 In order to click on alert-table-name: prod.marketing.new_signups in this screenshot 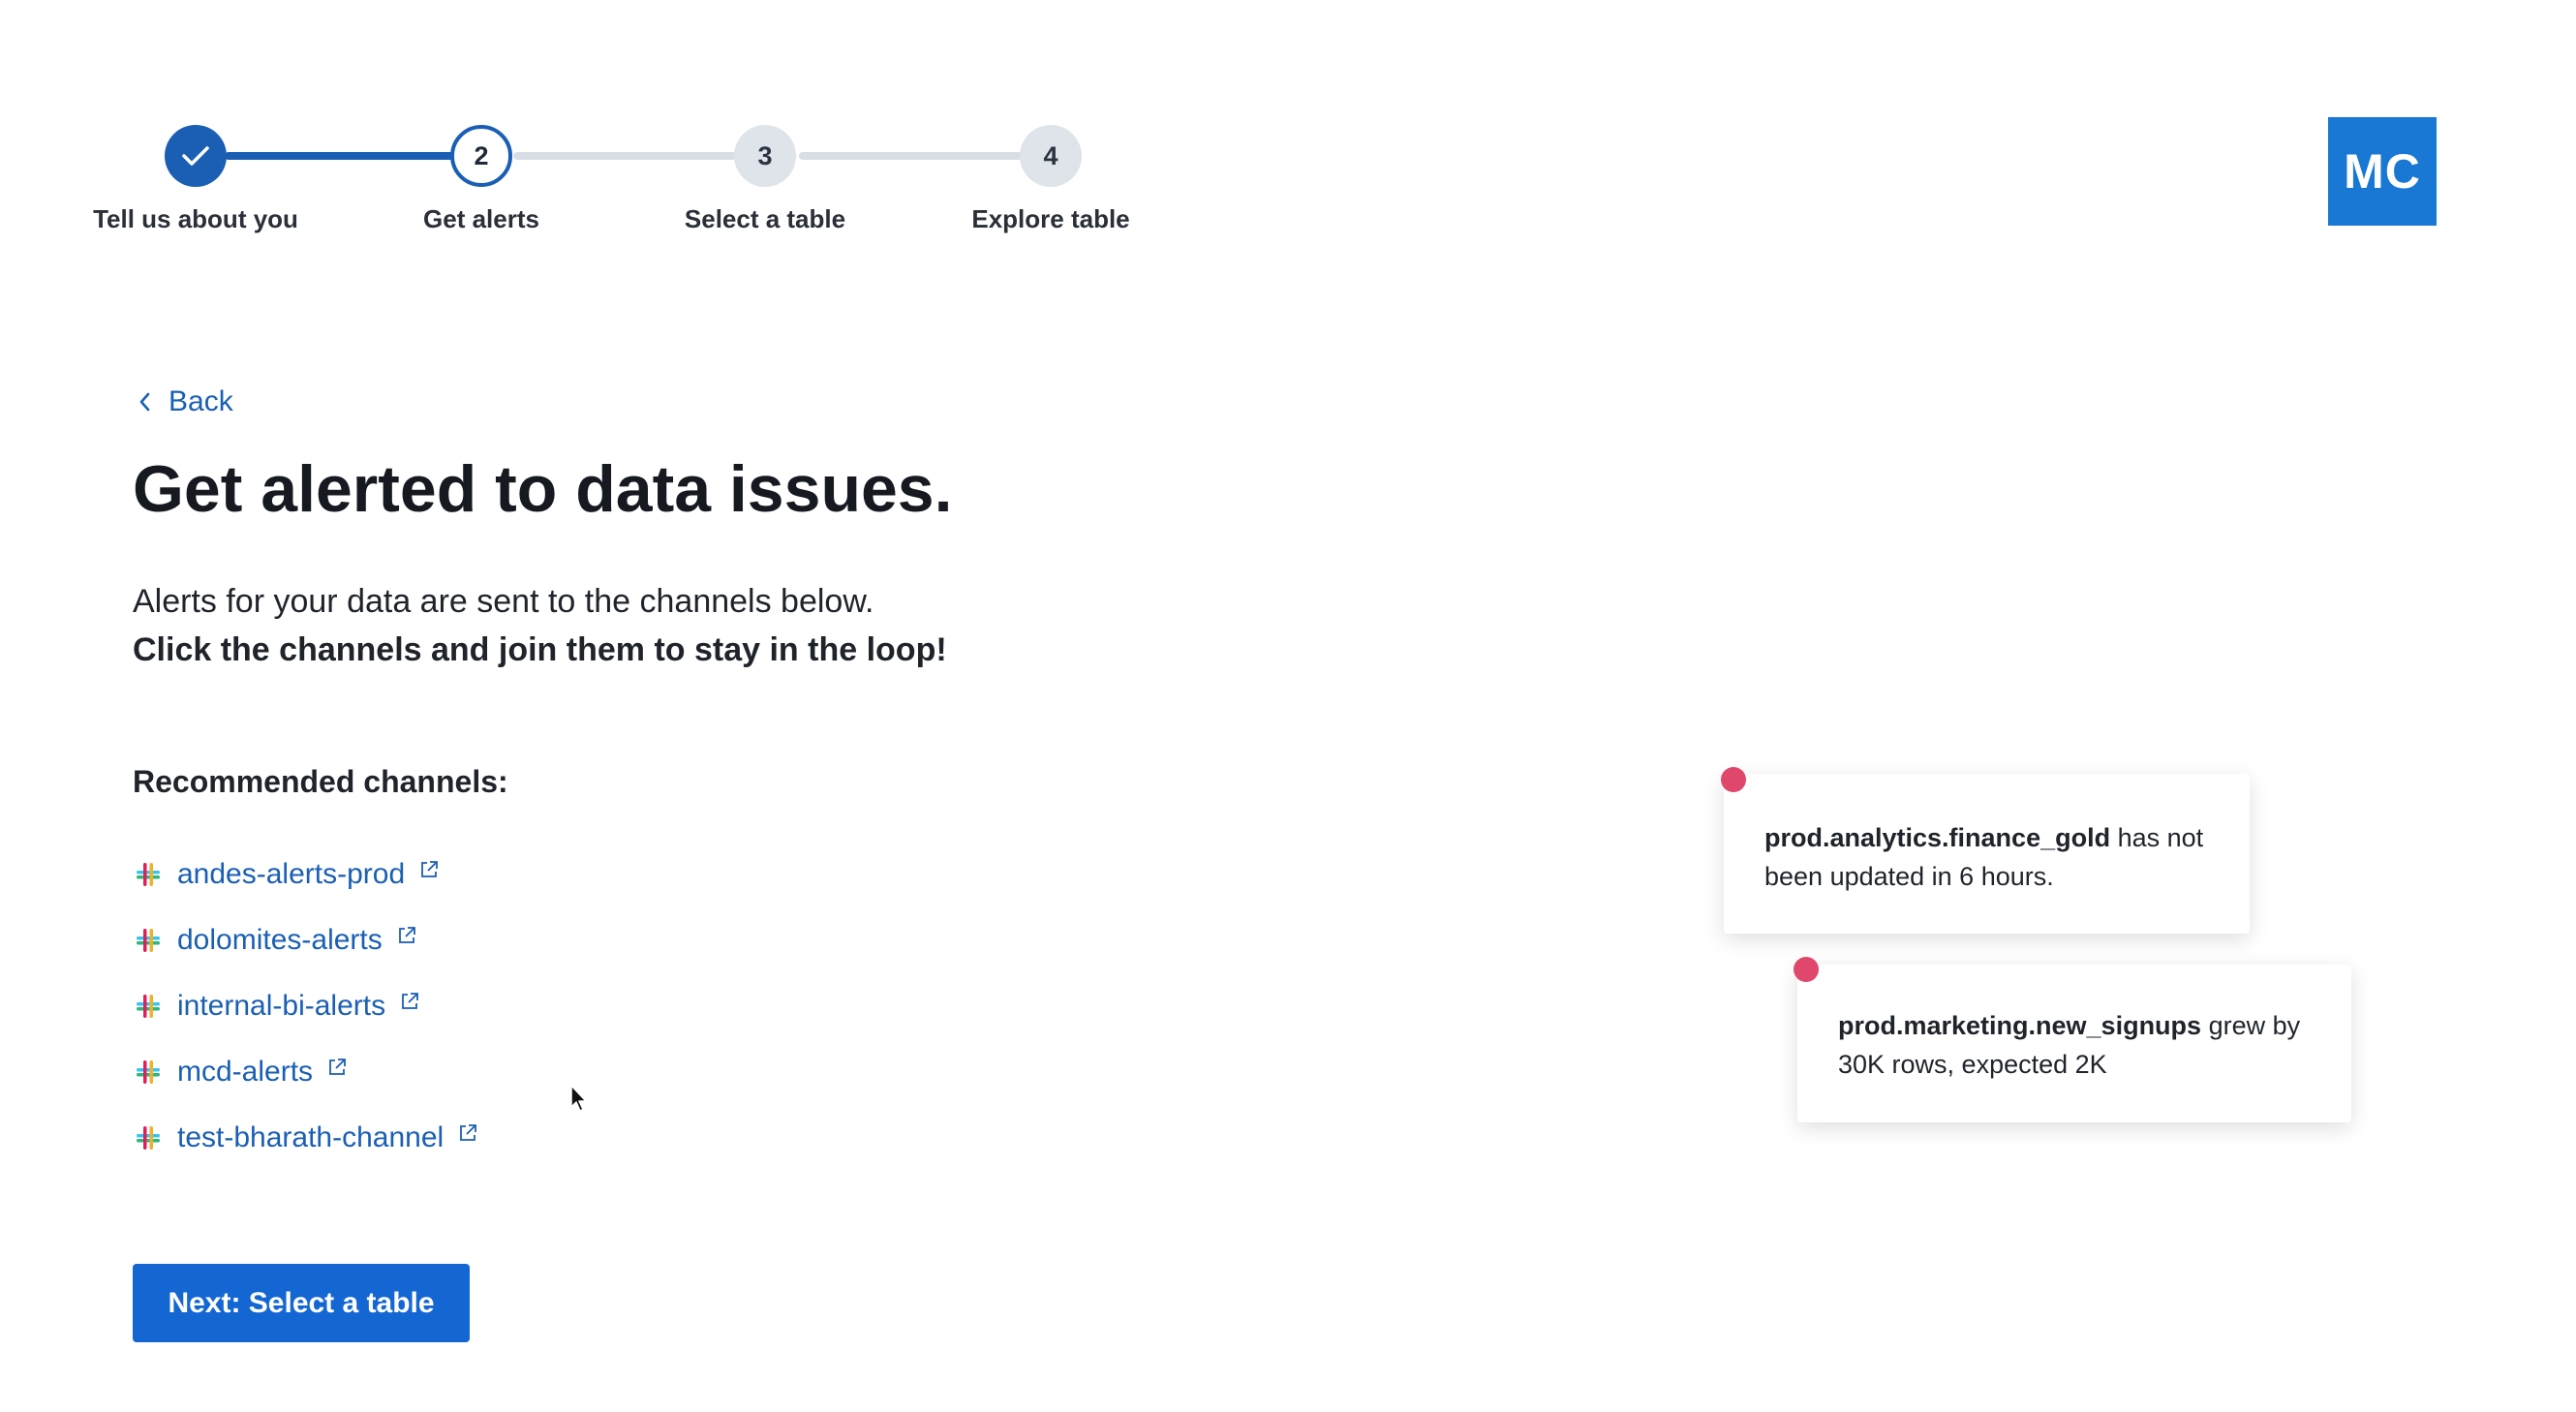, I will do `click(2020, 1025)`.